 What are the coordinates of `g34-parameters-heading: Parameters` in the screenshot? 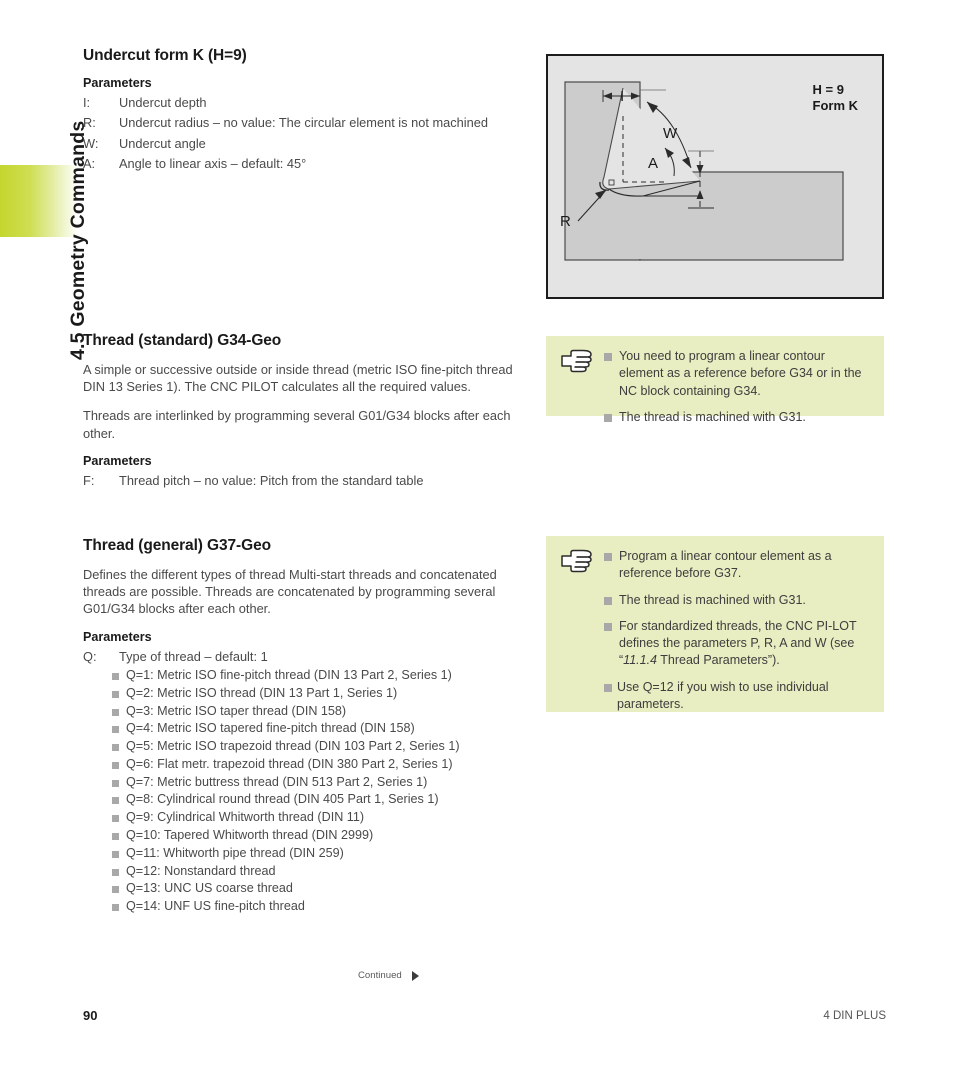 It's located at (117, 460).